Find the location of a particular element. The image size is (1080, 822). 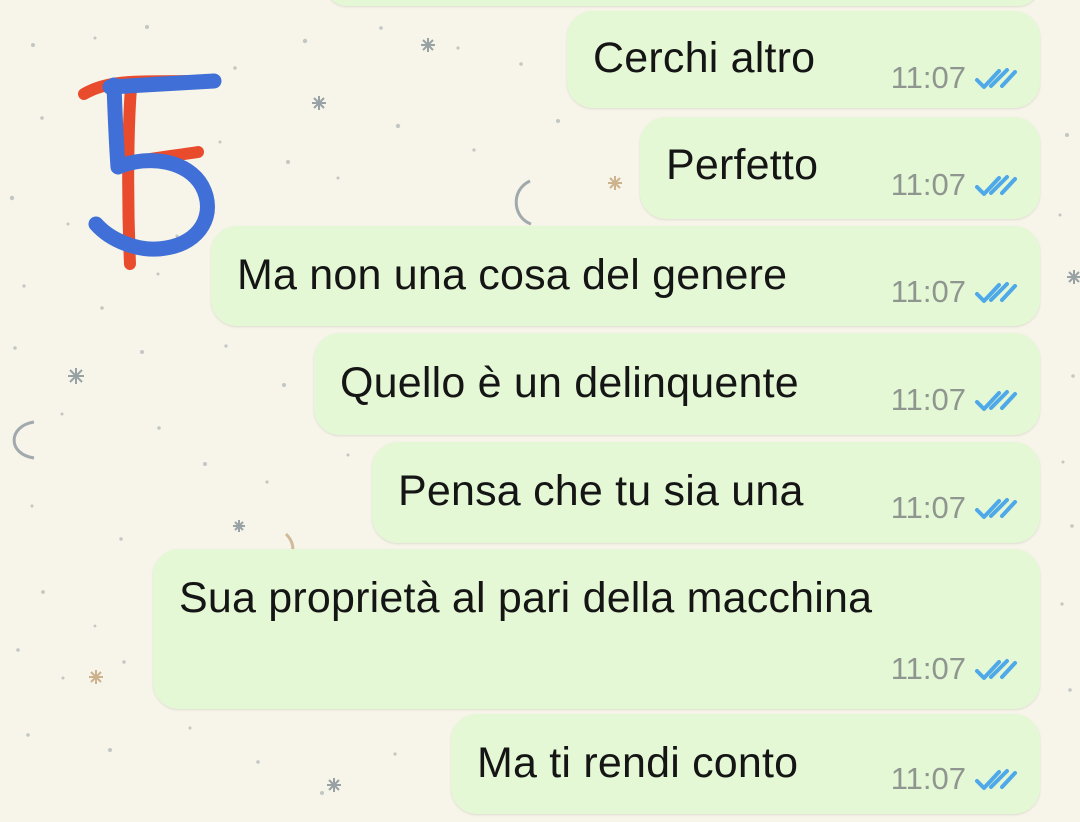

message-bubble: Ma non una cosa del genere 11:07 is located at coordinates (625, 276).